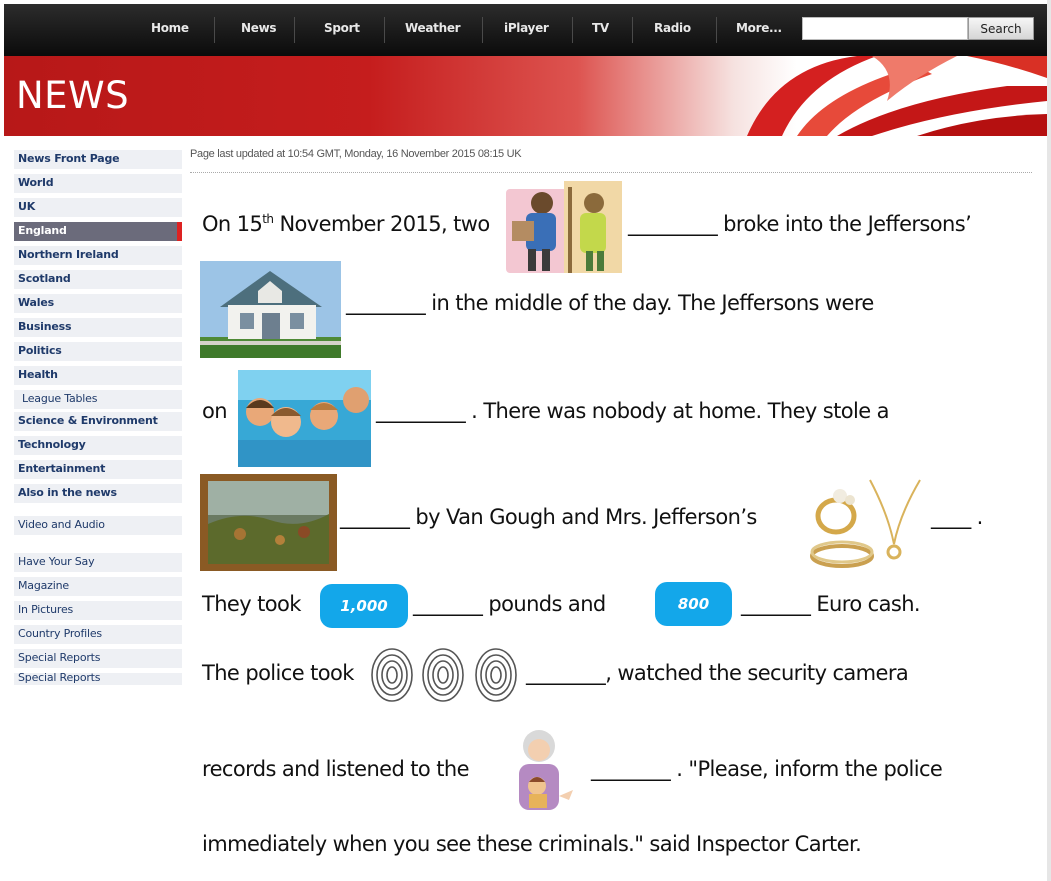 The width and height of the screenshot is (1051, 881). I want to click on article-line-1-end: _________ broke into the Jeffersons’, so click(800, 224).